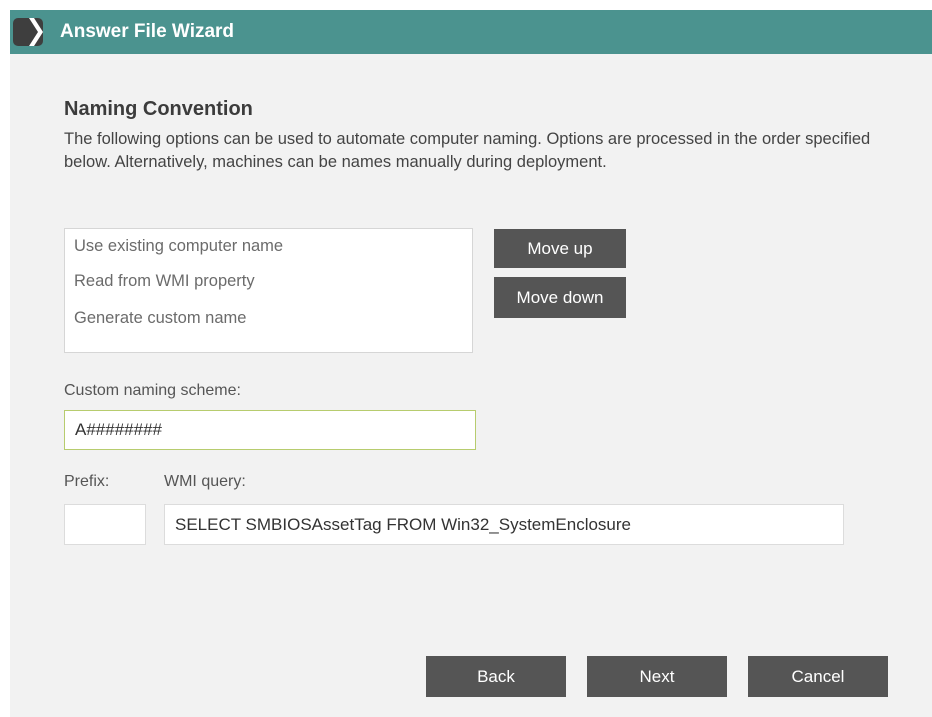  Describe the element at coordinates (560, 297) in the screenshot. I see `move-down-button: Move down` at that location.